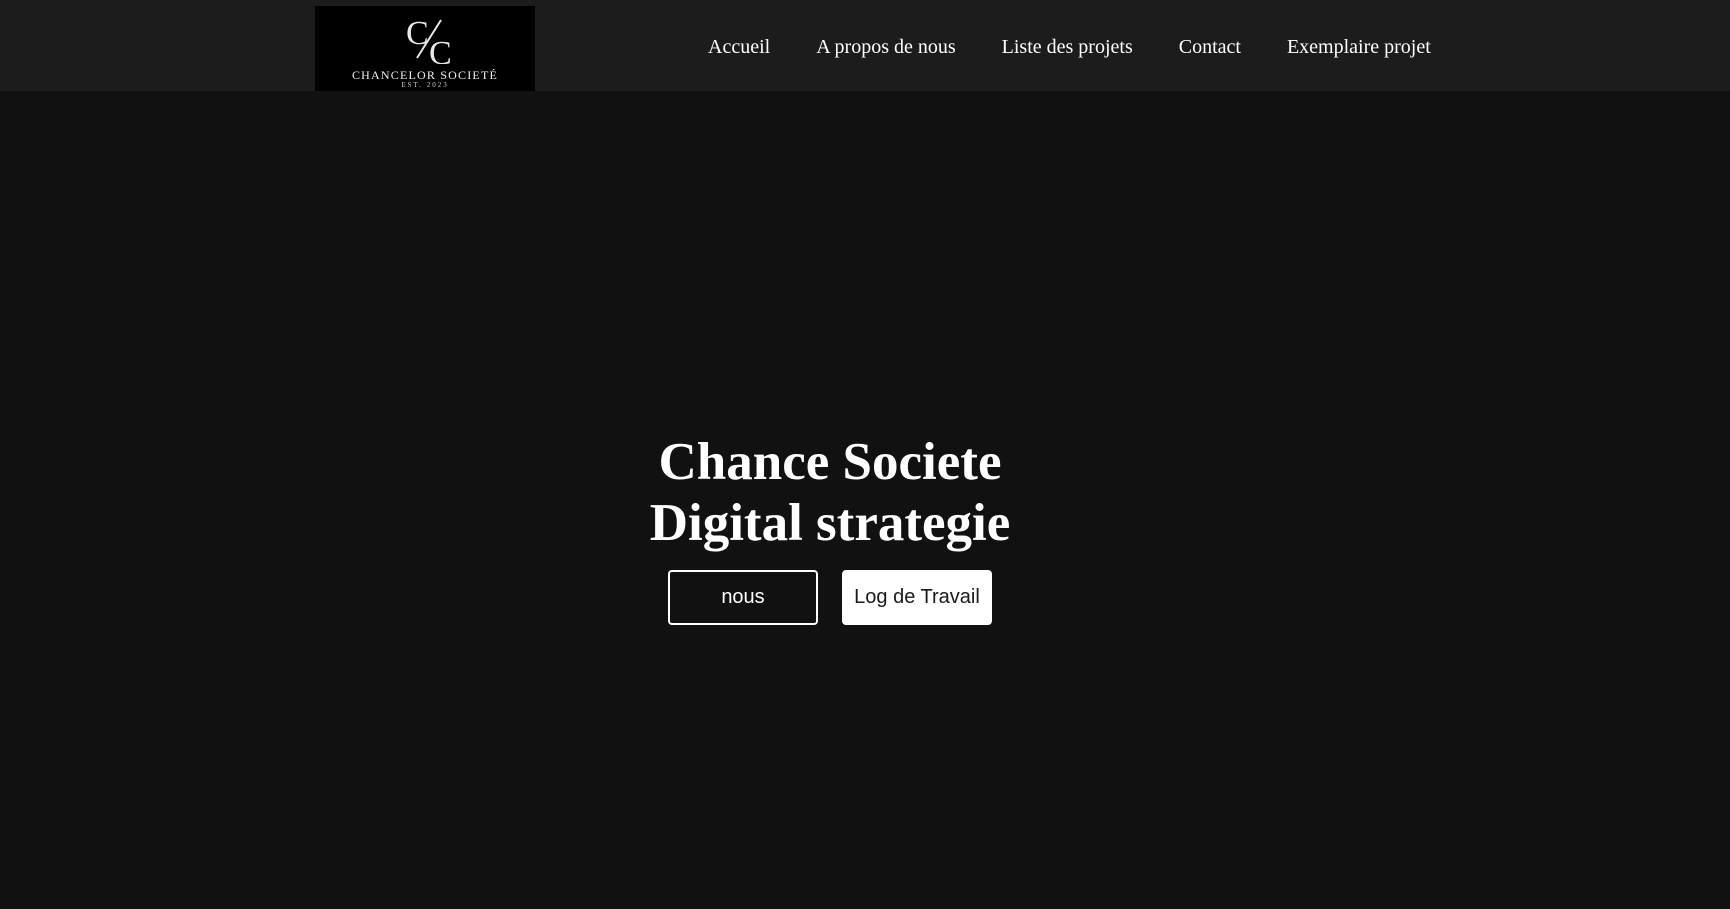  I want to click on company-logo: C C CHANCELOR SOCIETÉ EST. 2023, so click(425, 48).